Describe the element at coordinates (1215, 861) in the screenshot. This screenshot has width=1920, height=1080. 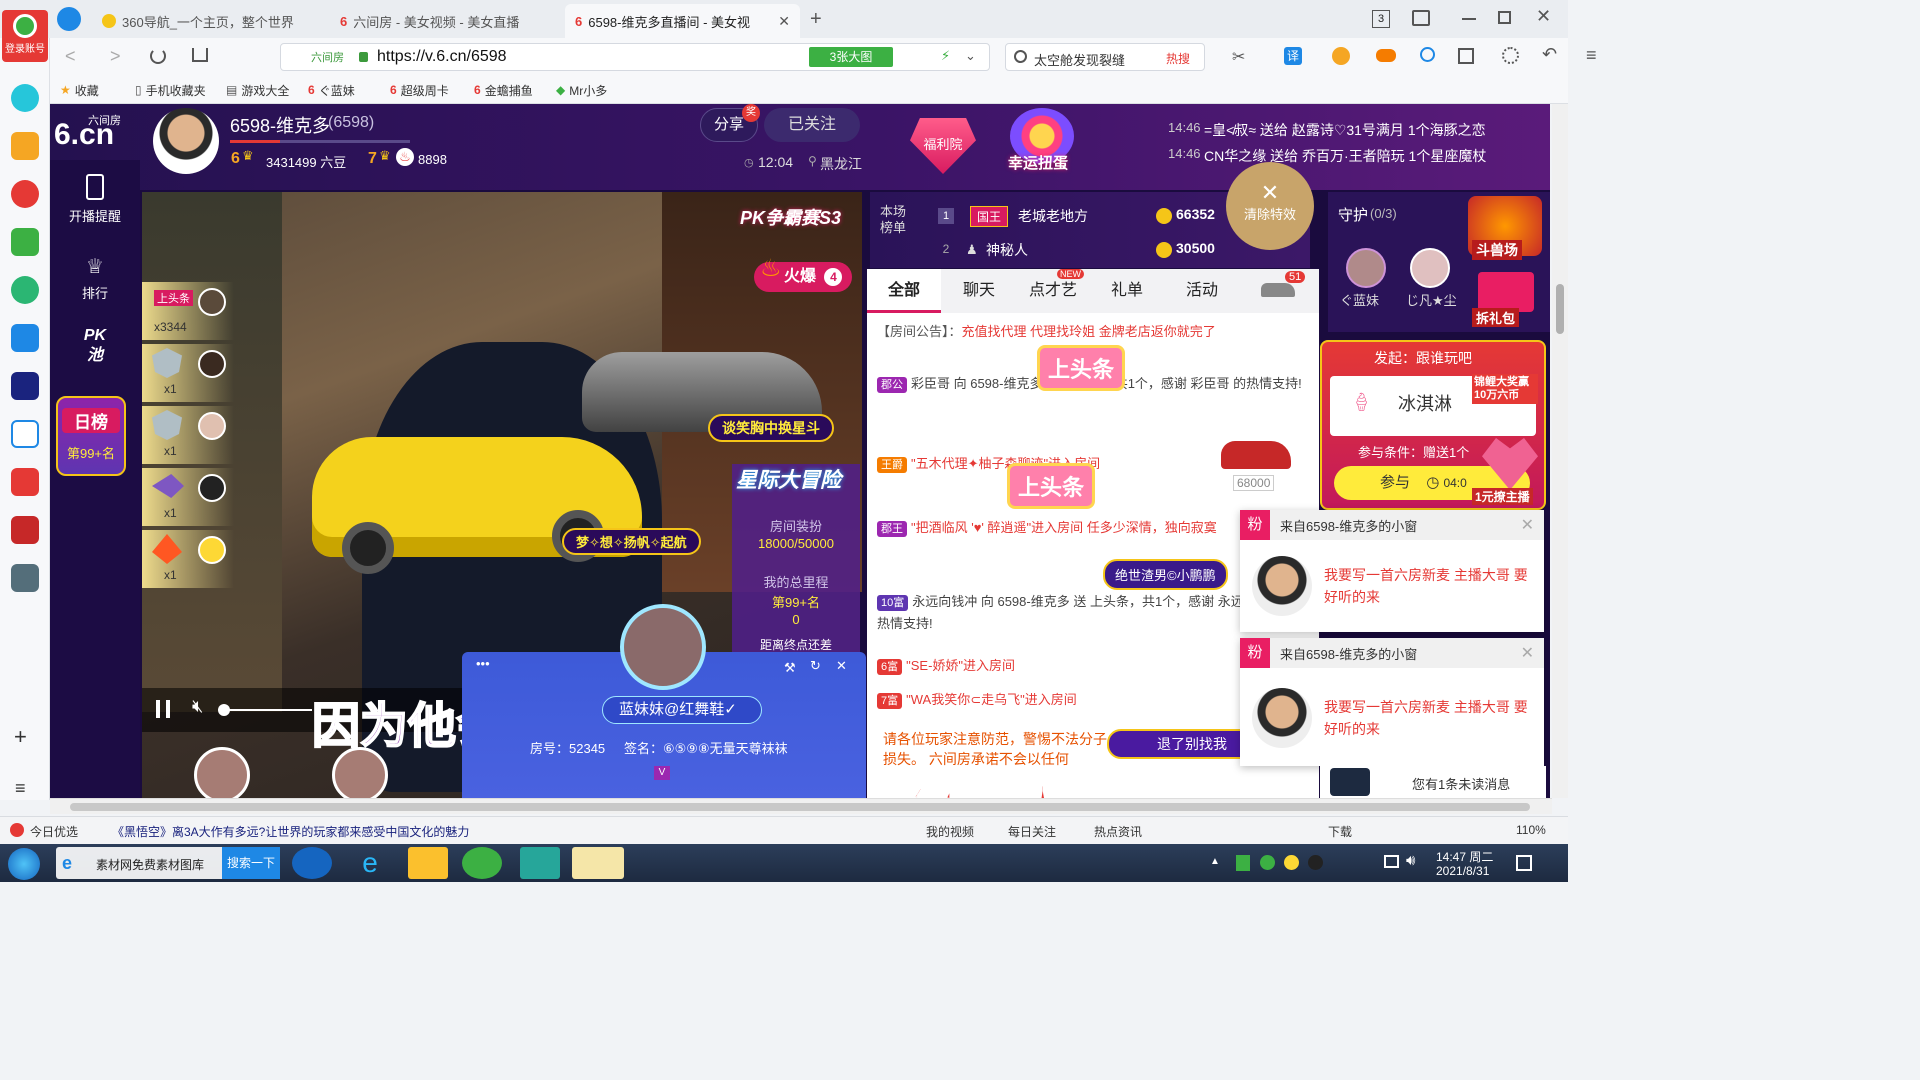
I see `tray-arrow-icon: ▲` at that location.